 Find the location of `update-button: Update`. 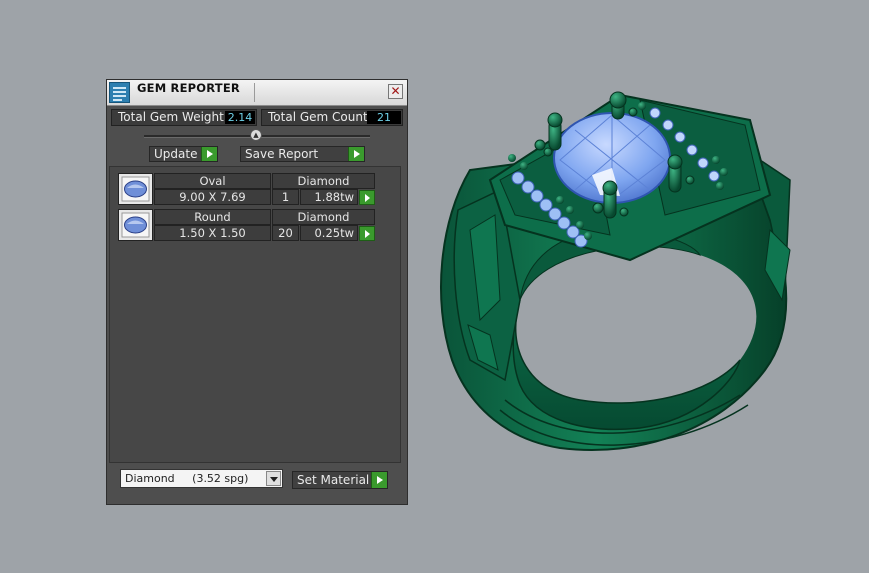

update-button: Update is located at coordinates (183, 154).